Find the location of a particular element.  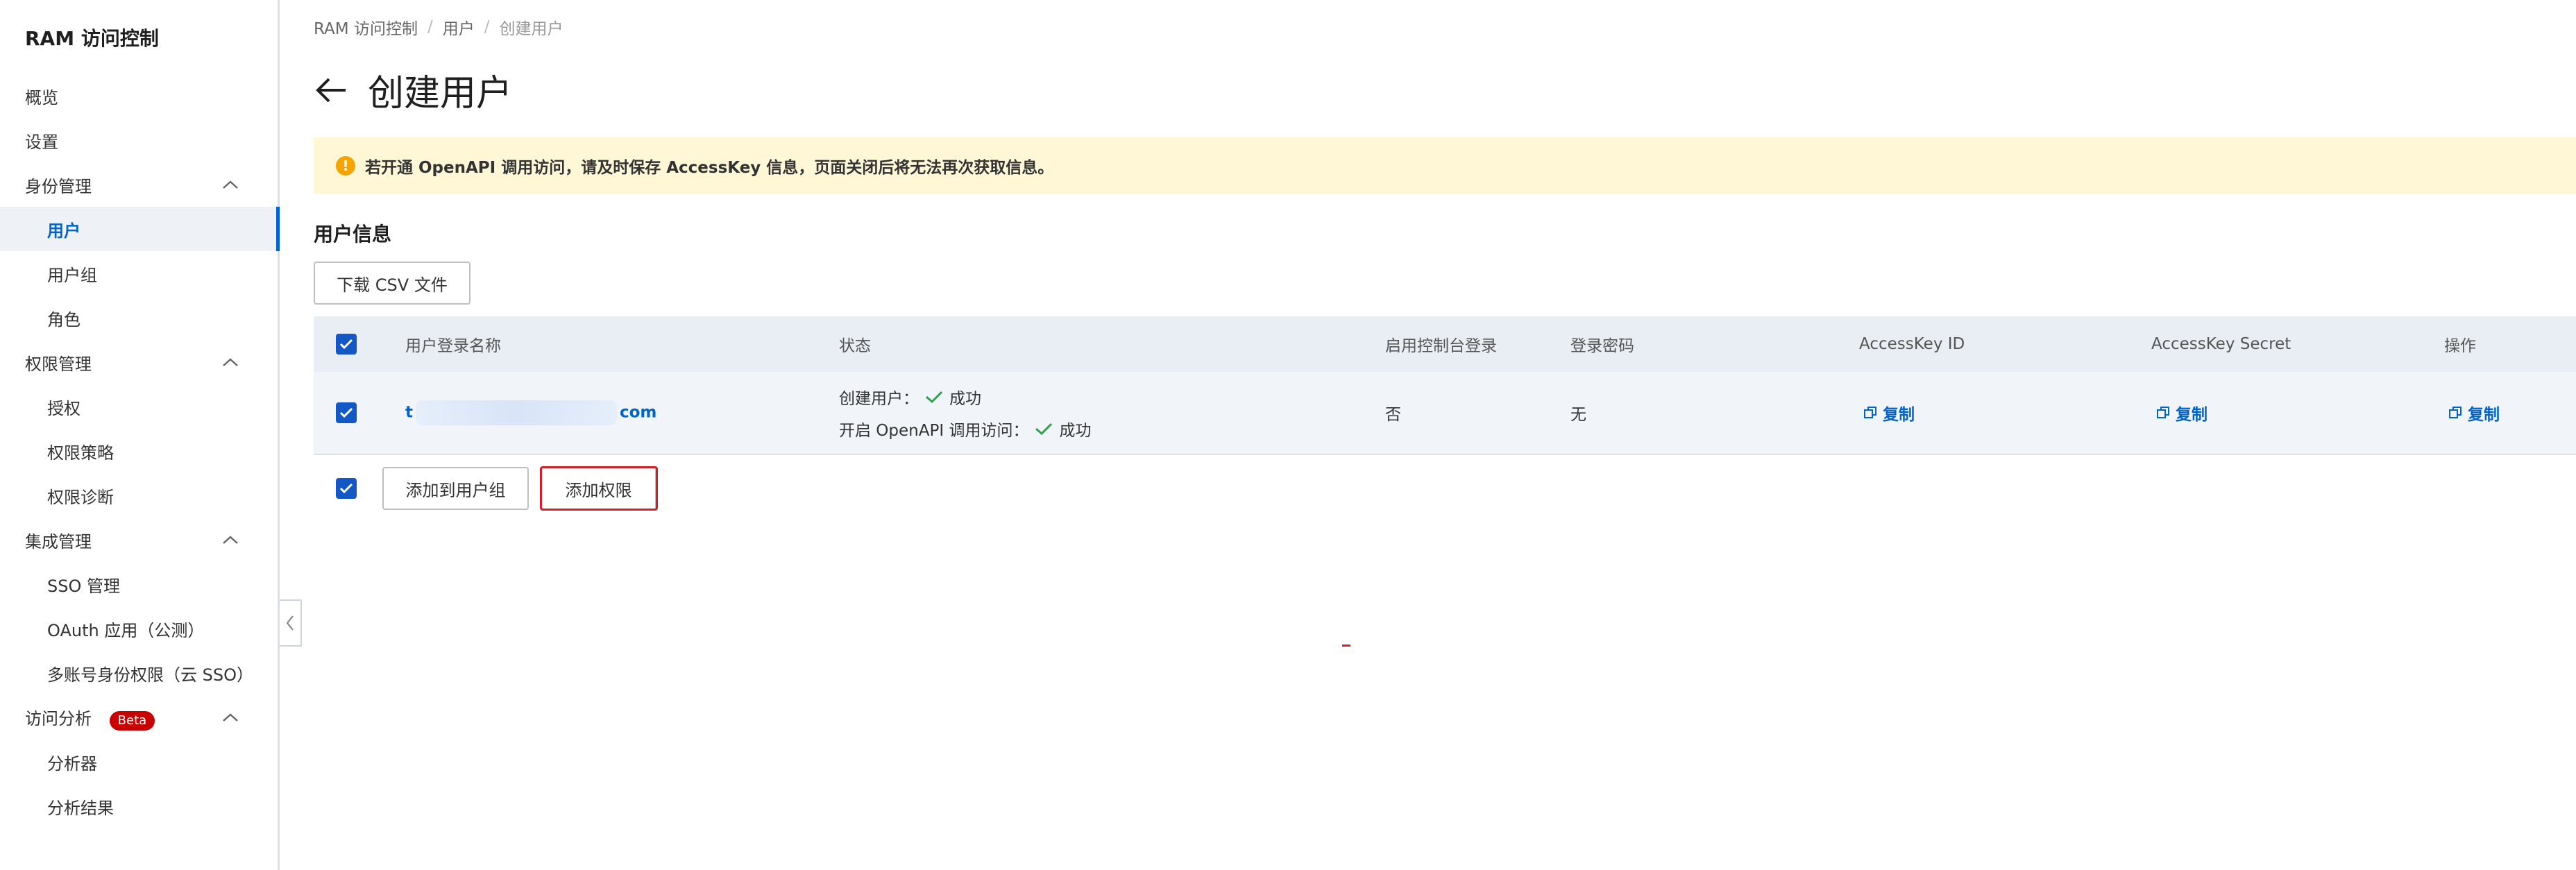

add-to-user-group-button: 添加到用户组 is located at coordinates (456, 488).